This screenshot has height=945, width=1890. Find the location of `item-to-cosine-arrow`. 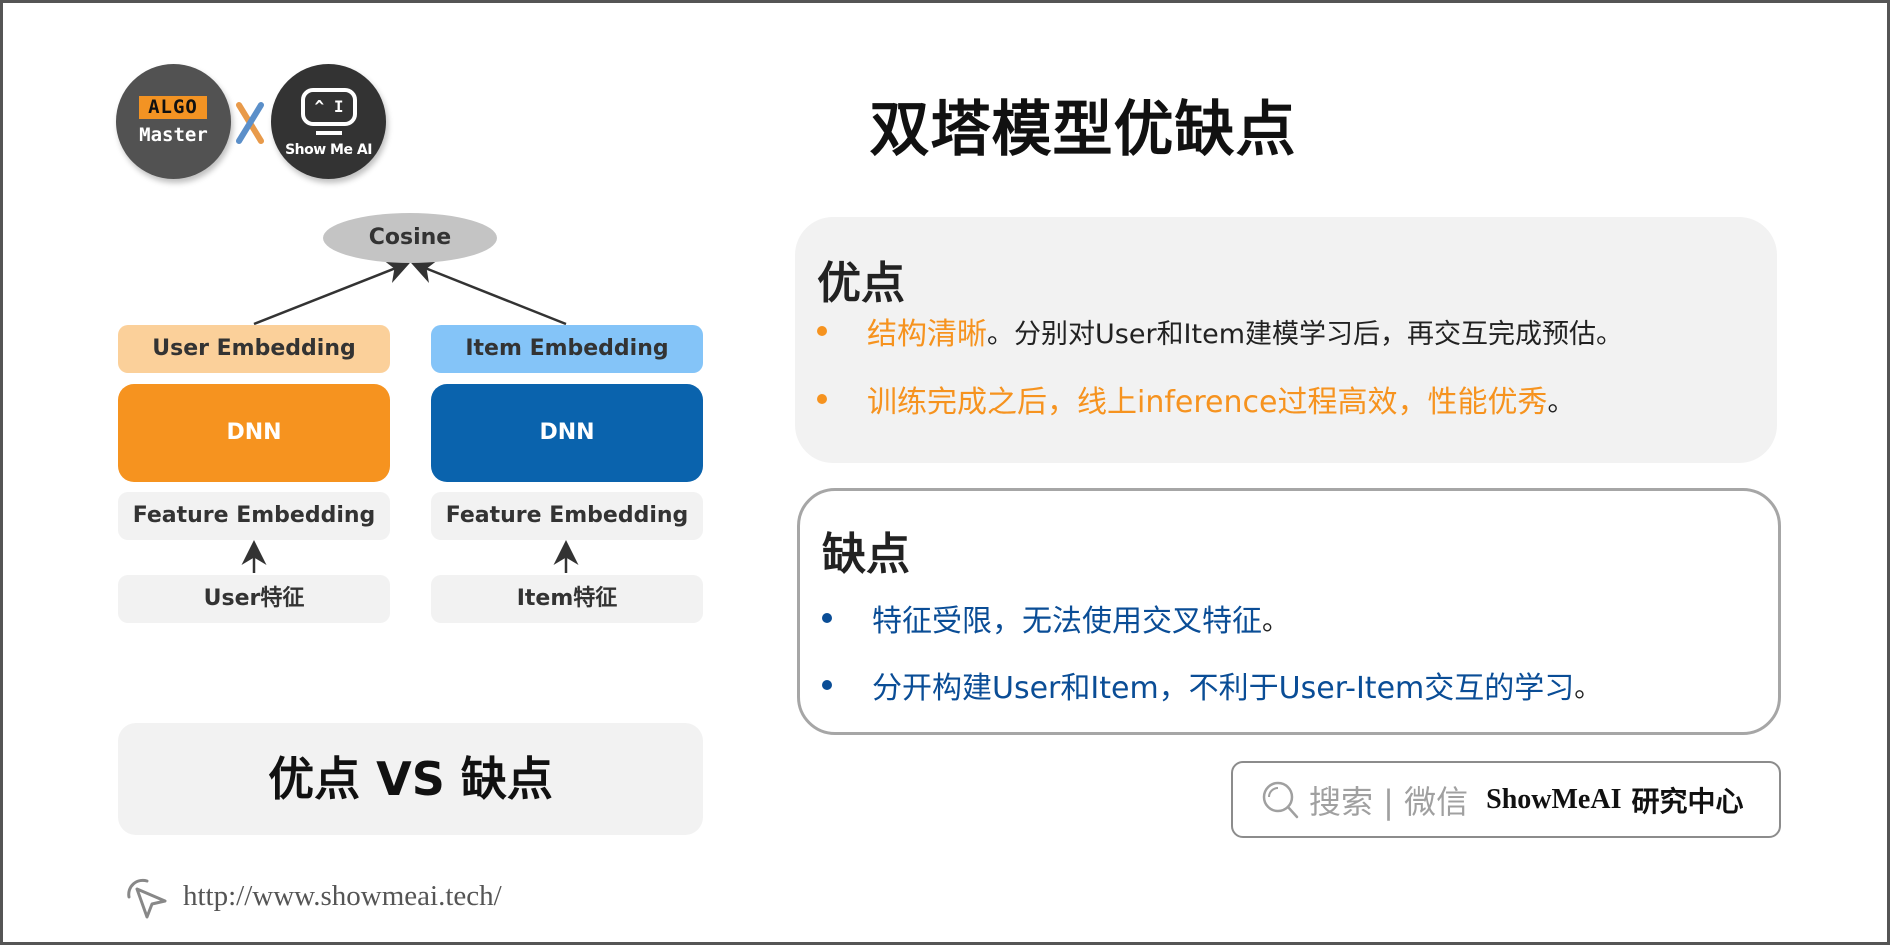

item-to-cosine-arrow is located at coordinates (488, 292).